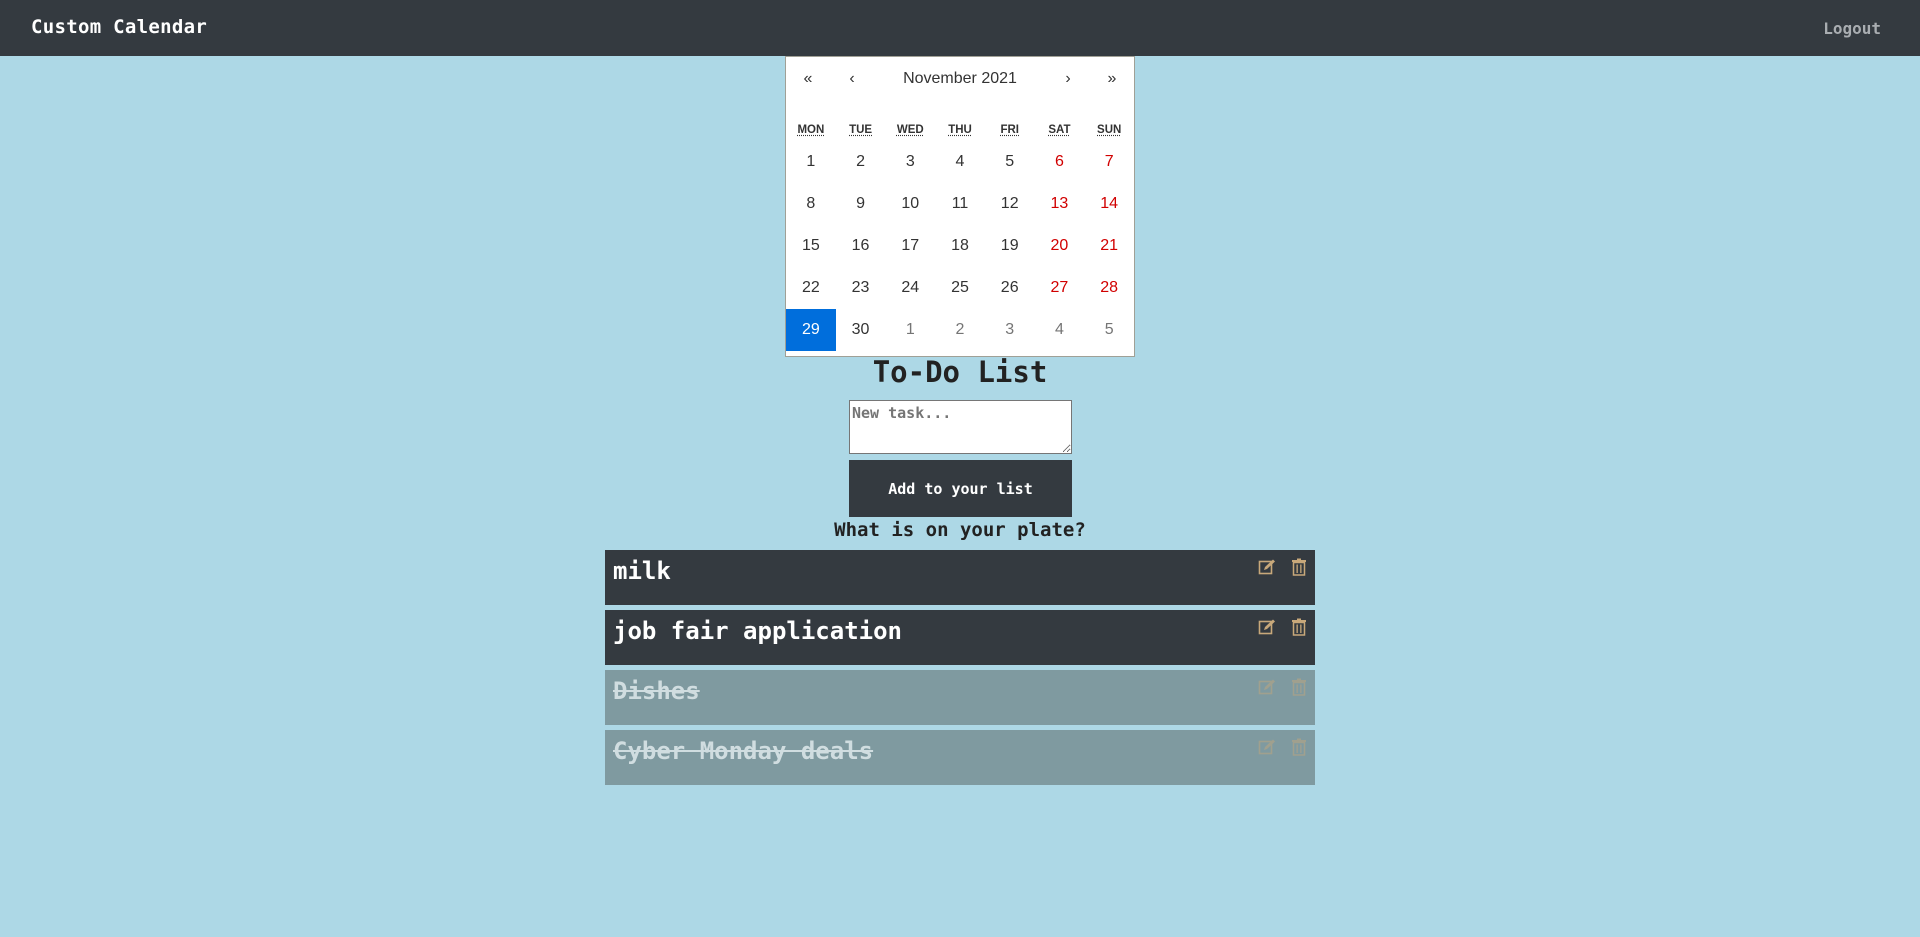  I want to click on calendar-day: 7, so click(1109, 162).